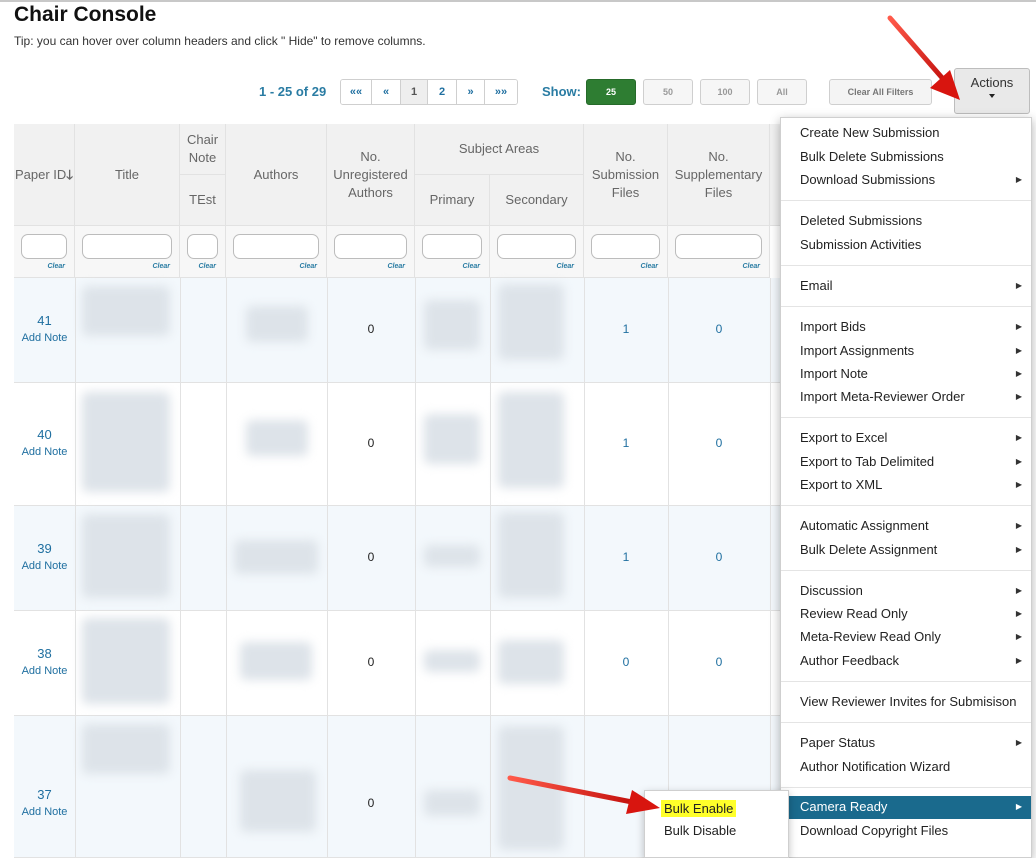 The height and width of the screenshot is (858, 1036). Describe the element at coordinates (906, 462) in the screenshot. I see `menu-item-export-to-tab-delimited: Export to Tab Delimited ▶` at that location.